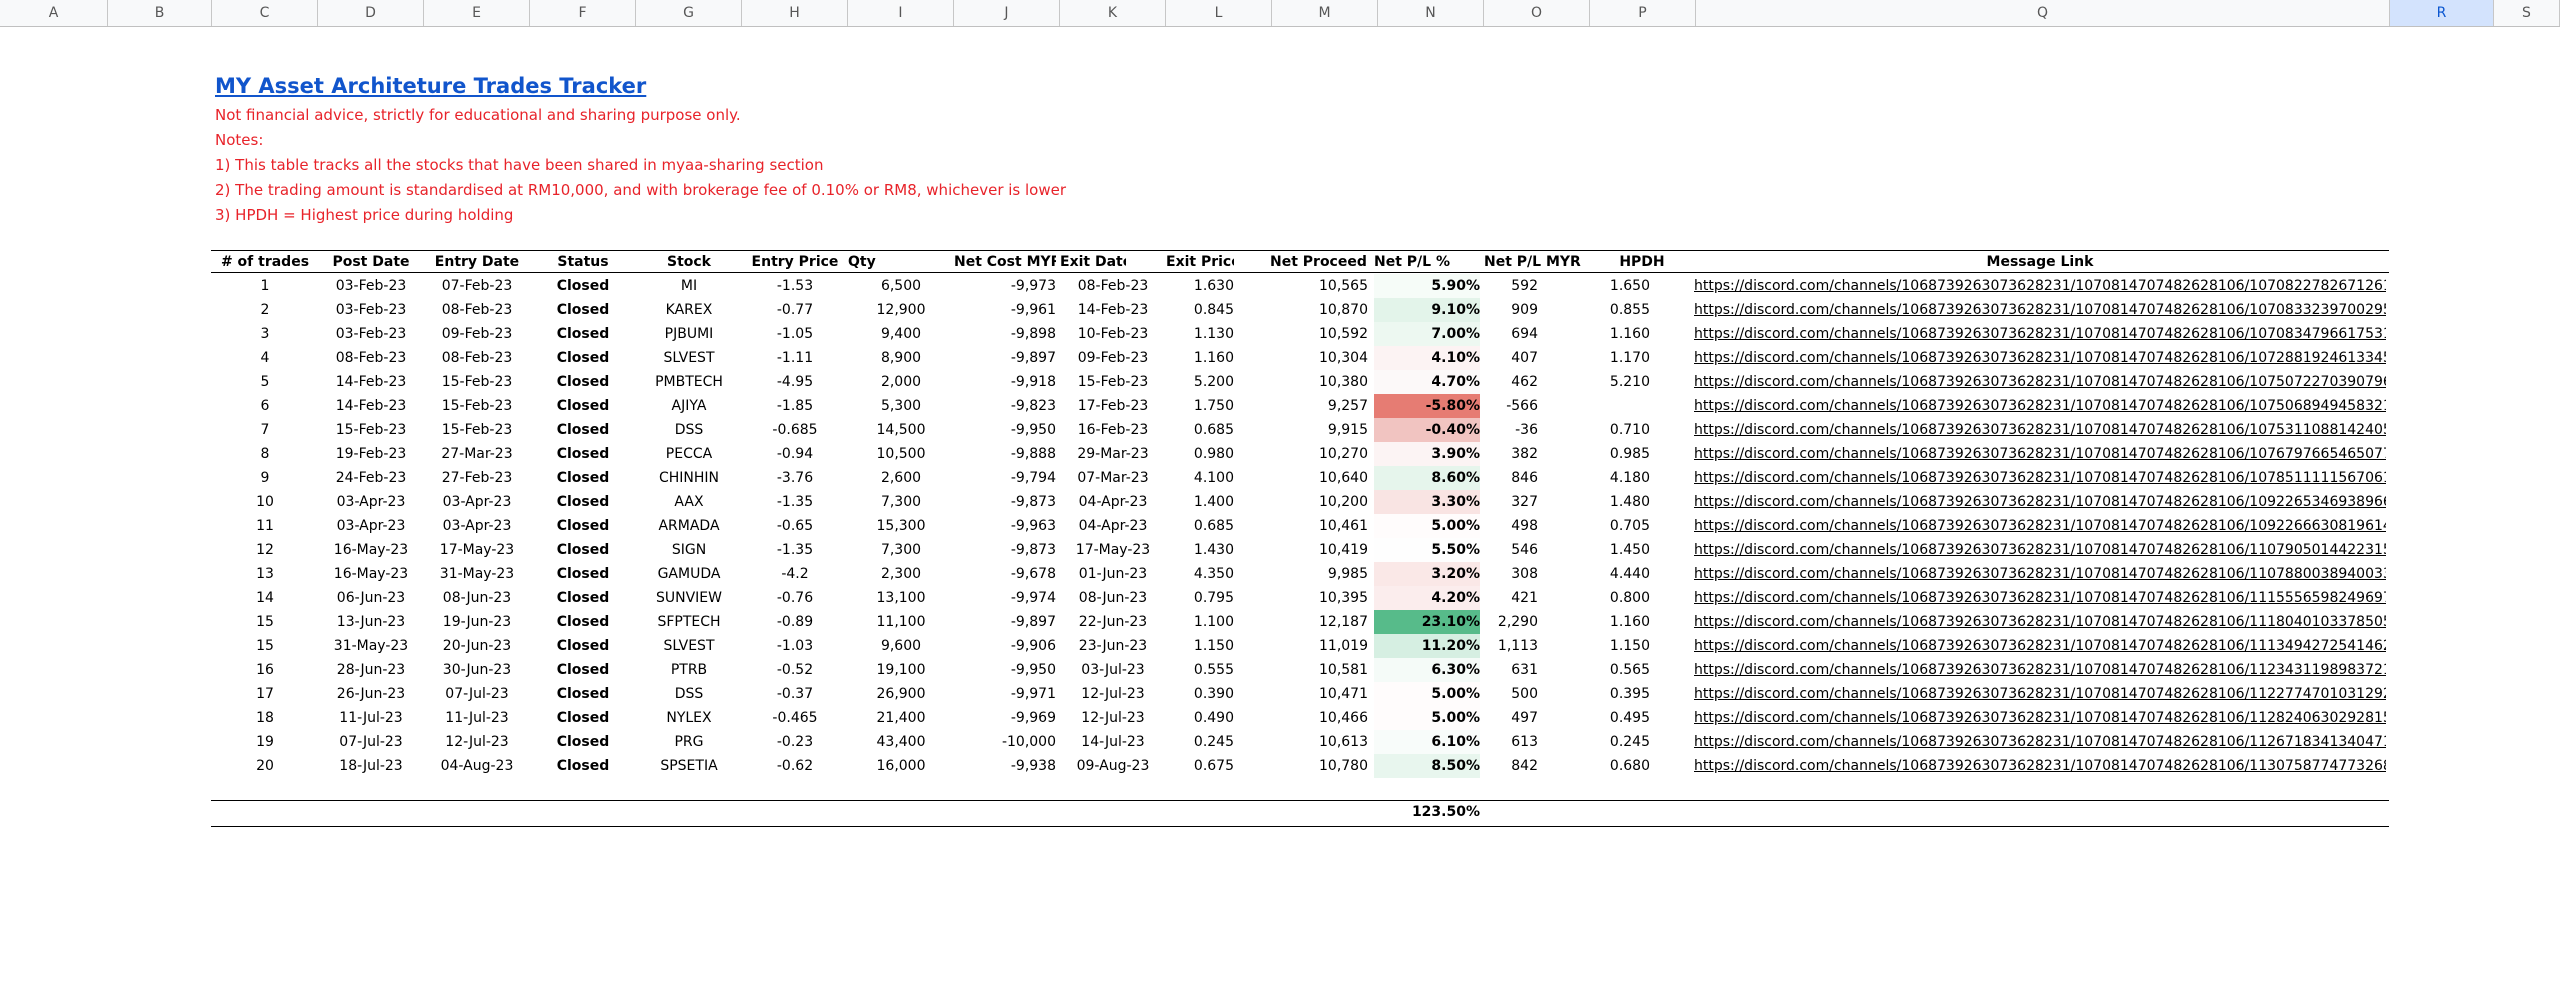 The height and width of the screenshot is (1002, 2560). Describe the element at coordinates (689, 502) in the screenshot. I see `cell-stock: AAX` at that location.